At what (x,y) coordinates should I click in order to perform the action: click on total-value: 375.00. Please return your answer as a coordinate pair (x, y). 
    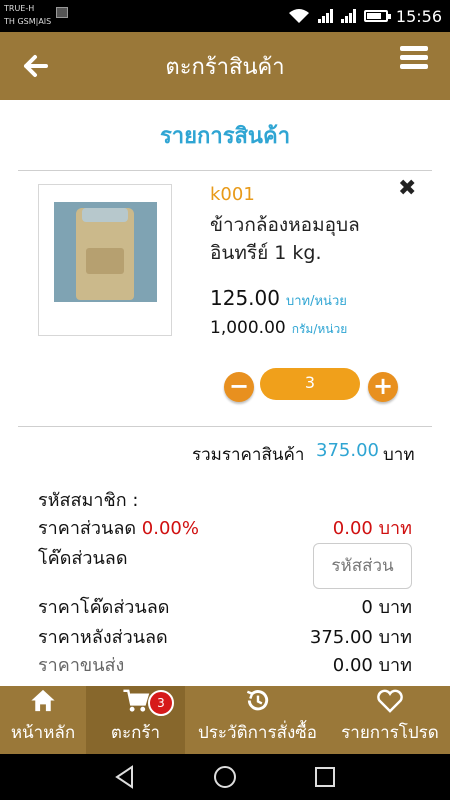
    Looking at the image, I should click on (347, 450).